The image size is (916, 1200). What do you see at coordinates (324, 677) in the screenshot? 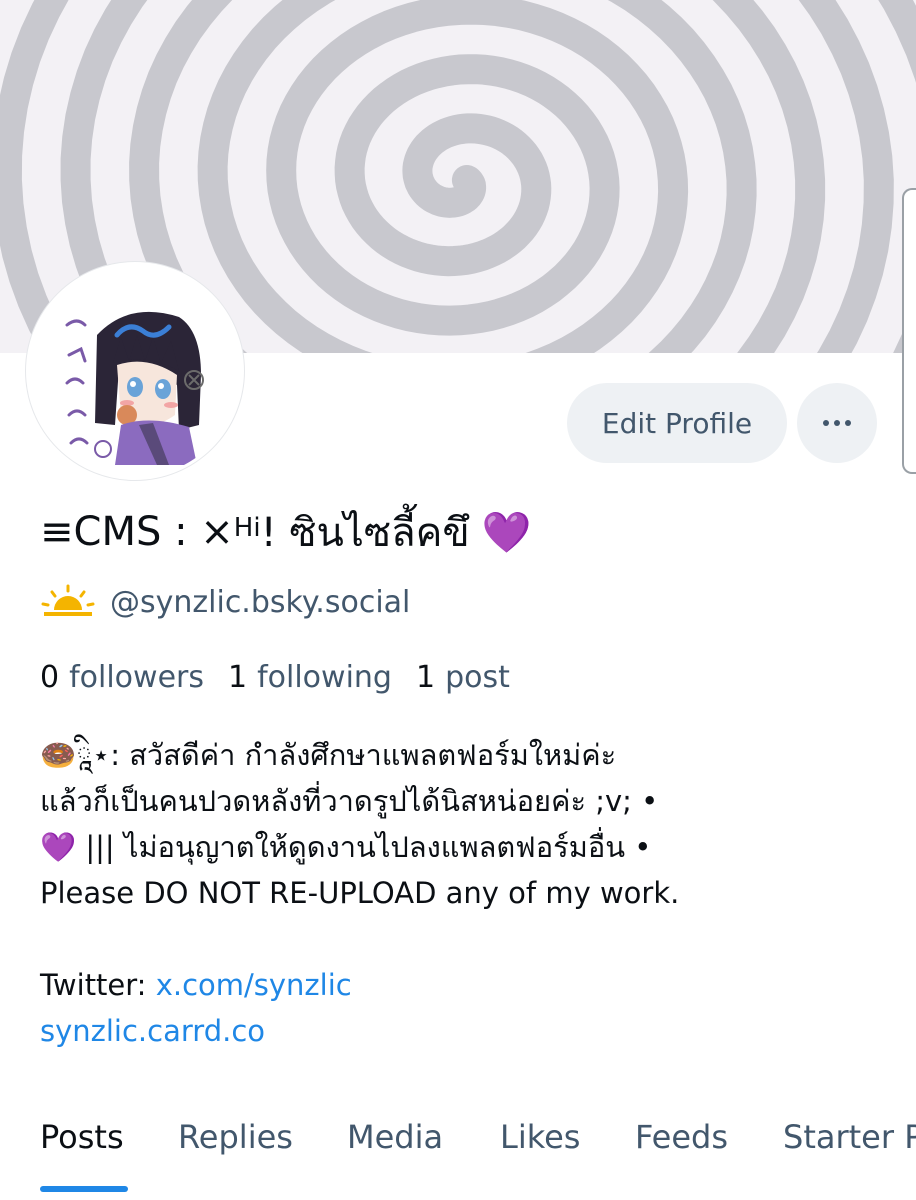
I see `following-label: following` at bounding box center [324, 677].